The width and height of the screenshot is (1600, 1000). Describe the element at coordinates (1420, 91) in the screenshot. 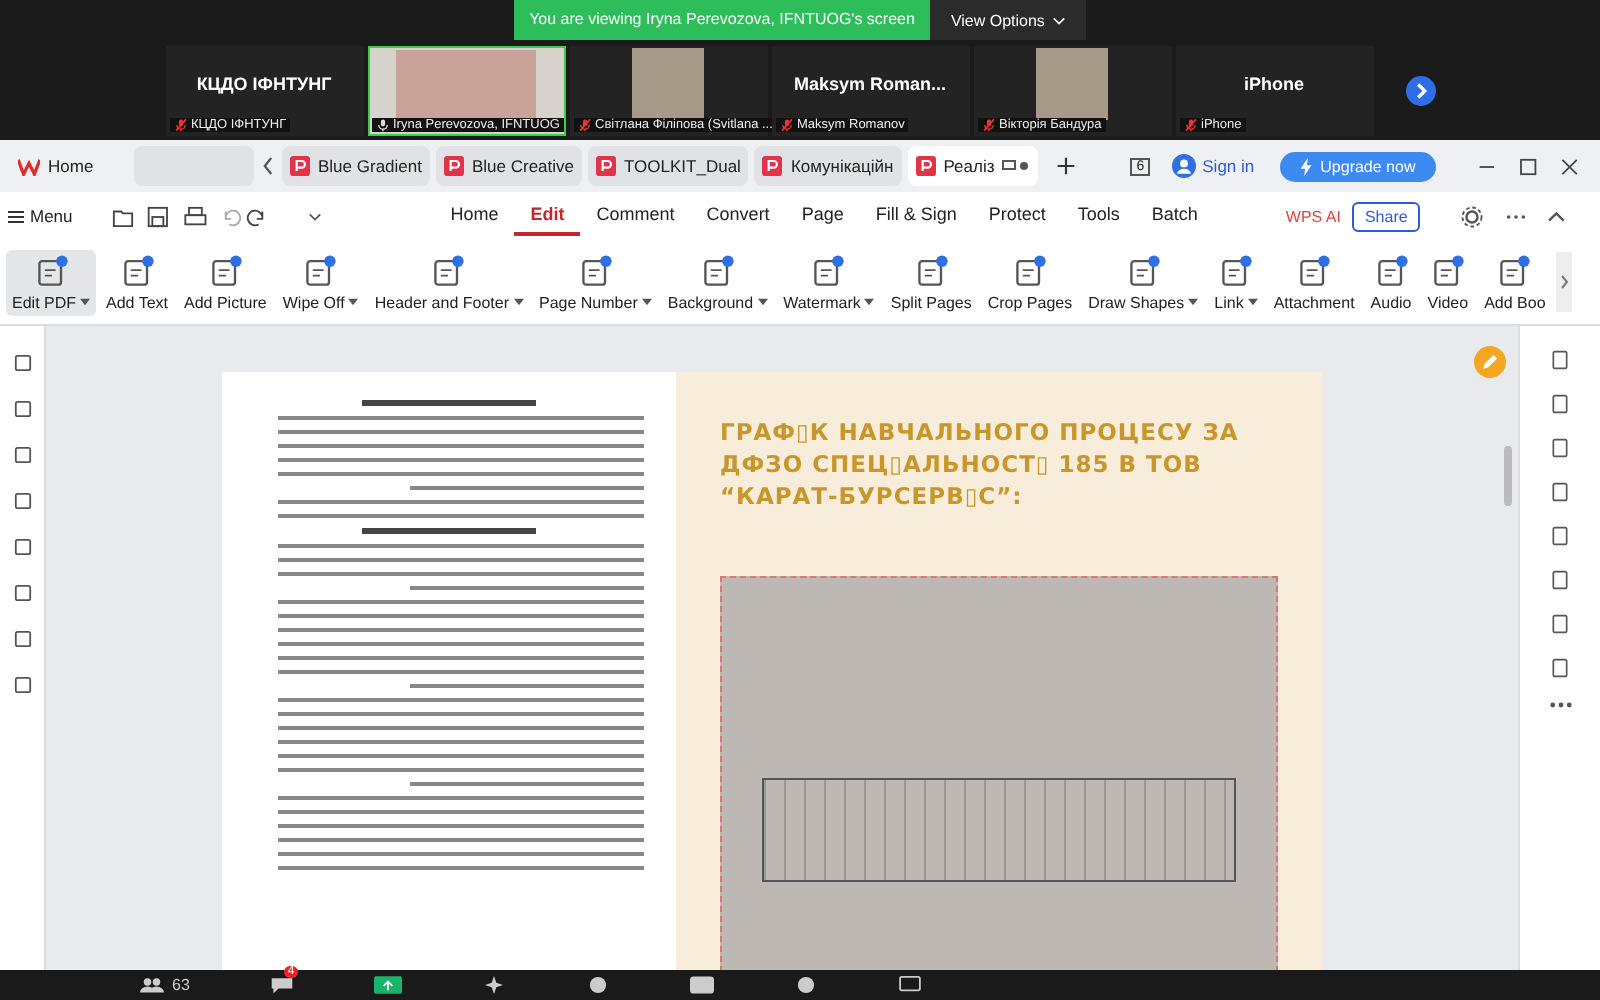

I see `next-page-icon` at that location.